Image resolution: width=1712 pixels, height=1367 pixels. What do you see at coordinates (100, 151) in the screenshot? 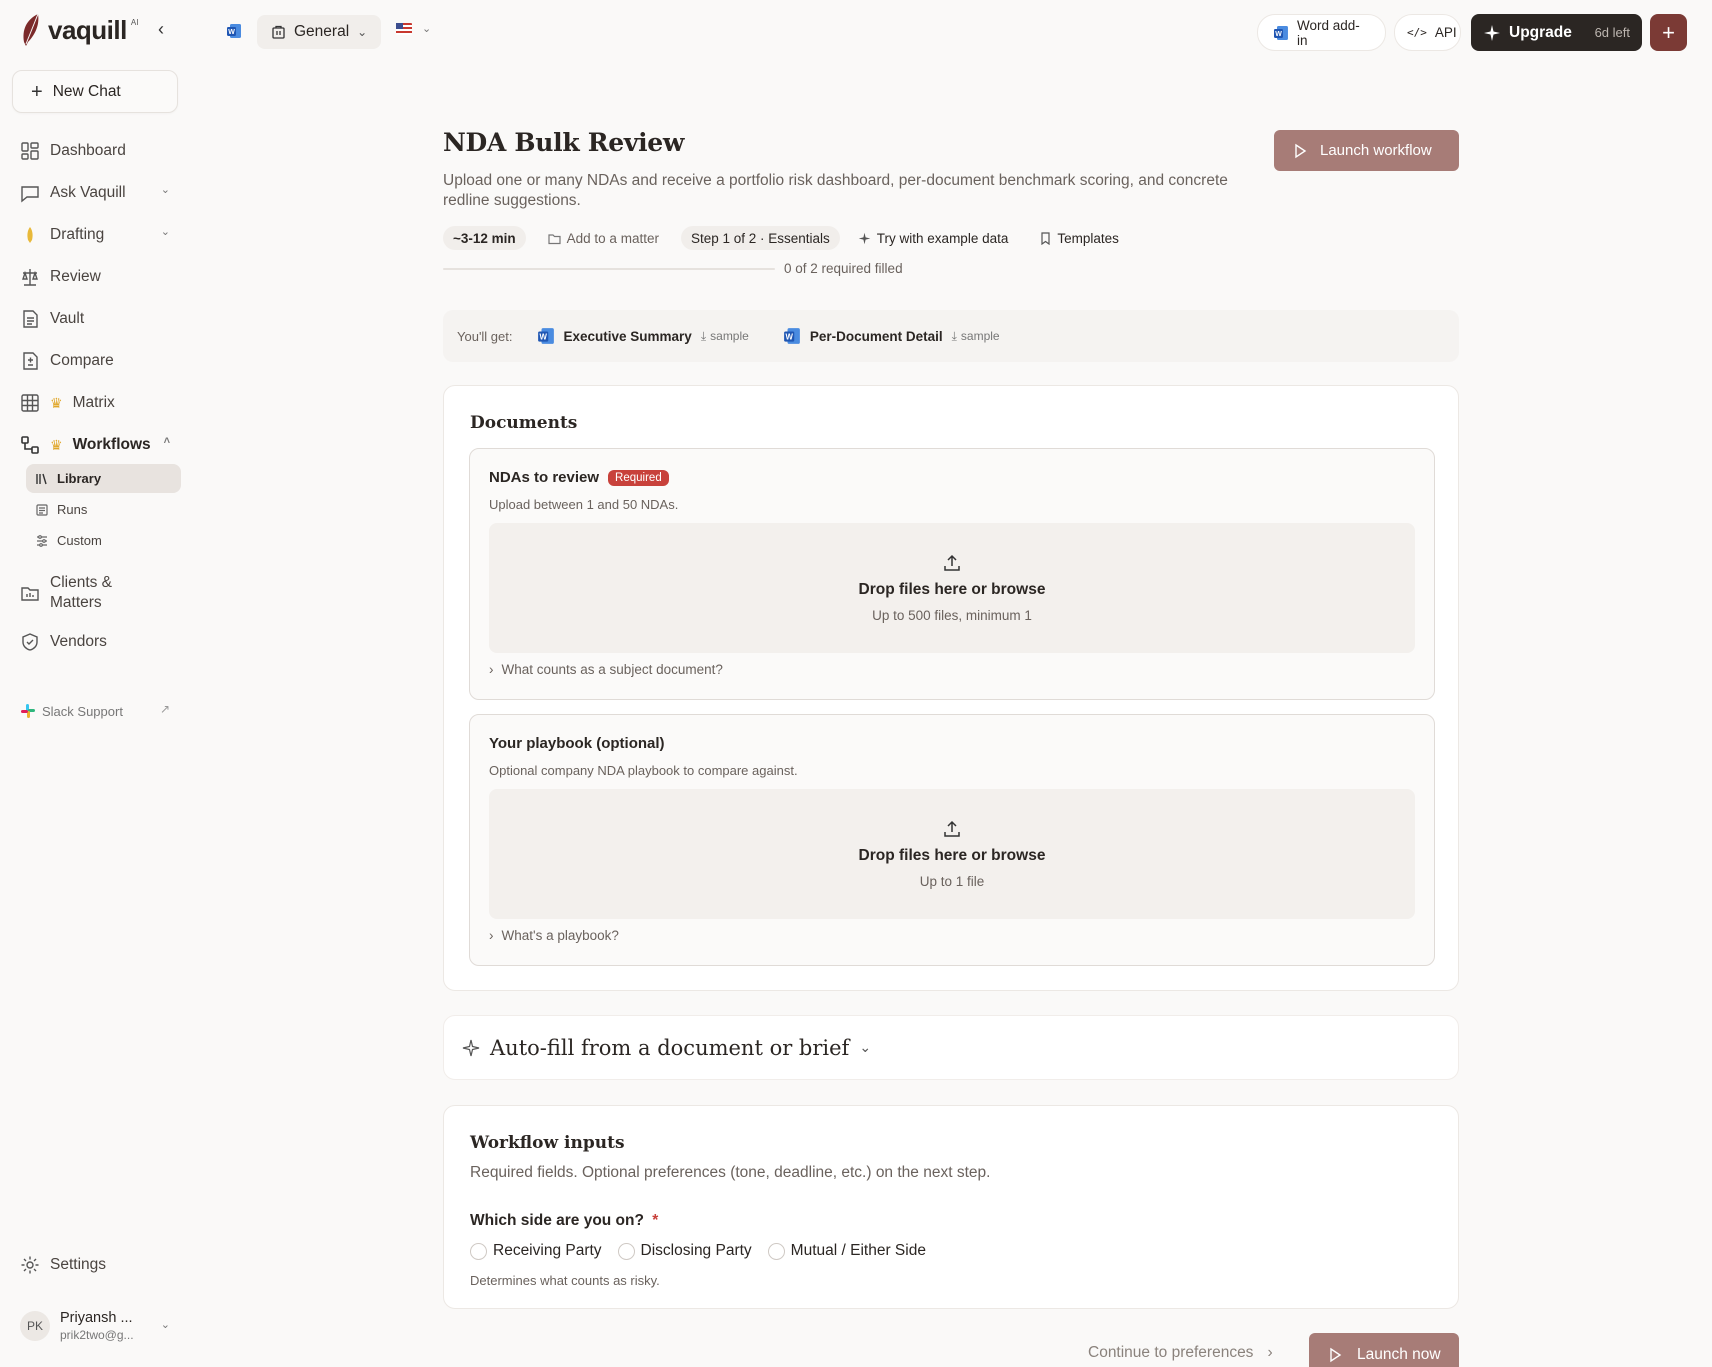
I see `sidebar-item-dashboard: Dashboard` at bounding box center [100, 151].